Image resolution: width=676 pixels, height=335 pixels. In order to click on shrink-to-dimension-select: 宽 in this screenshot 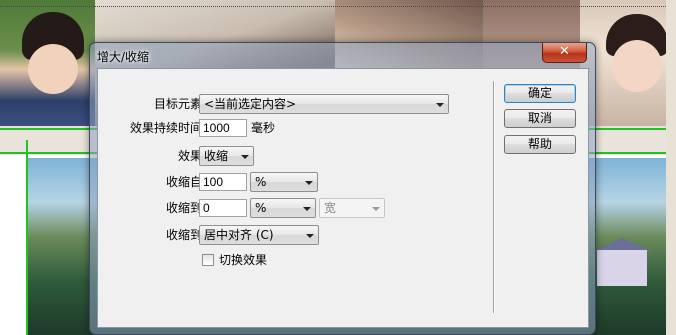, I will do `click(352, 208)`.